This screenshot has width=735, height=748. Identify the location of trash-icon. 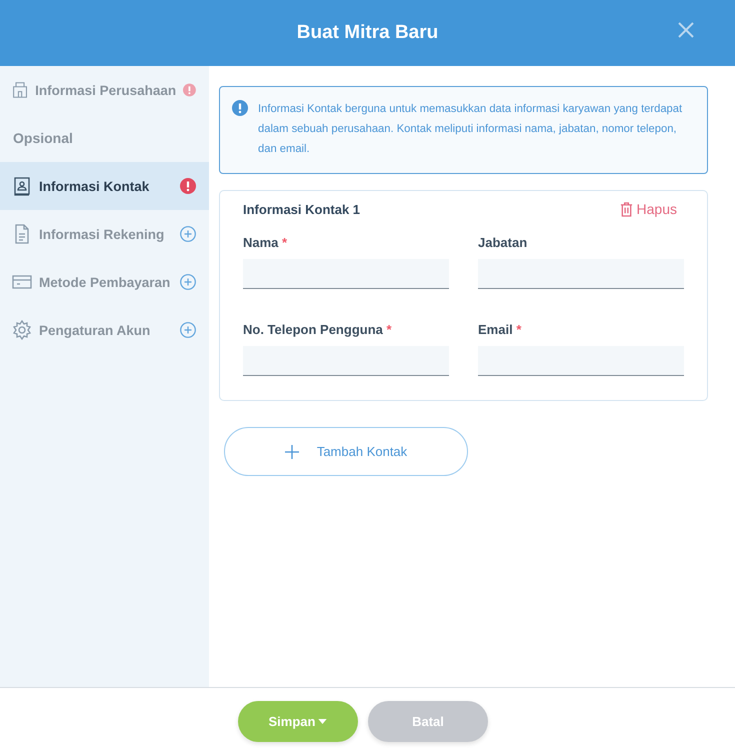
(626, 209).